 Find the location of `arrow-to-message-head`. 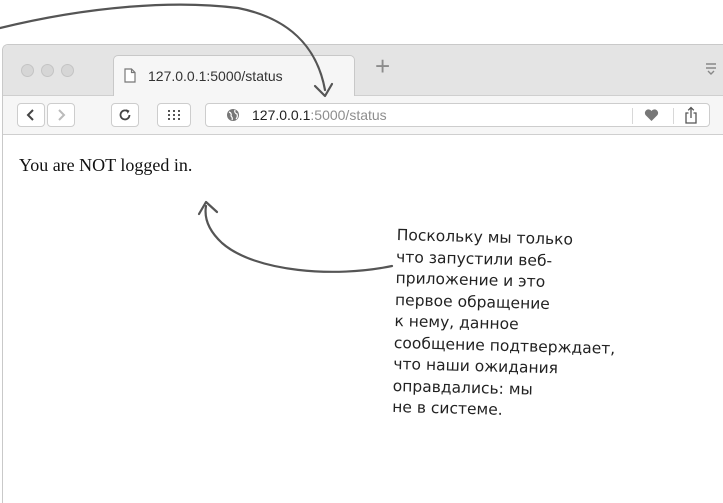

arrow-to-message-head is located at coordinates (208, 208).